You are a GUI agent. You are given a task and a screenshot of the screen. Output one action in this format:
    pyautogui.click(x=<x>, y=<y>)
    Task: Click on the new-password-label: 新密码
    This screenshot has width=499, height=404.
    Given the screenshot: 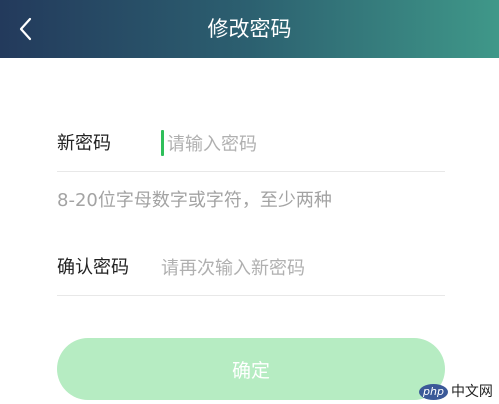 What is the action you would take?
    pyautogui.click(x=84, y=143)
    